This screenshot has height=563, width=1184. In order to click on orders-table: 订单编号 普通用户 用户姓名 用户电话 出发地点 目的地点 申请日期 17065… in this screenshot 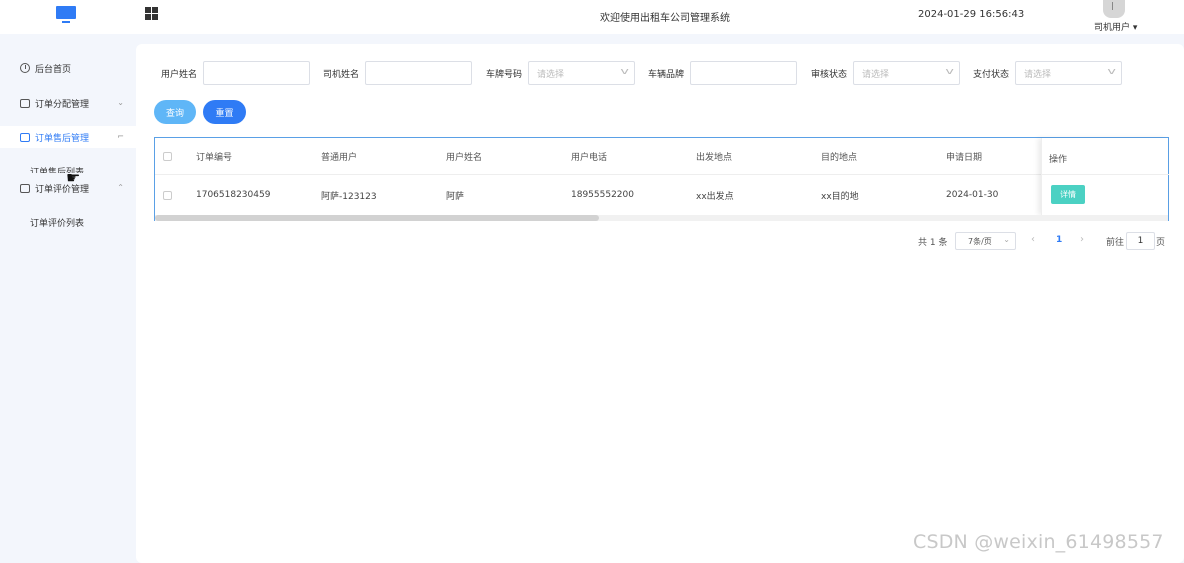, I will do `click(661, 179)`.